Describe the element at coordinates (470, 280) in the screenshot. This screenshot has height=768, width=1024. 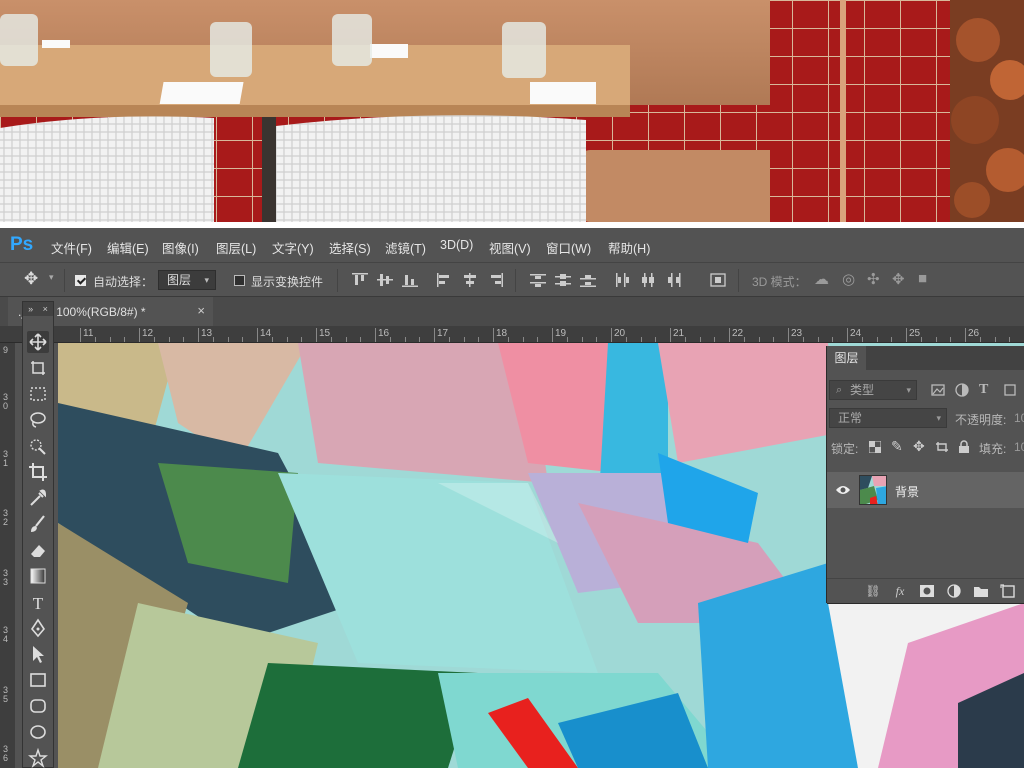
I see `align-hcenter-icon` at that location.